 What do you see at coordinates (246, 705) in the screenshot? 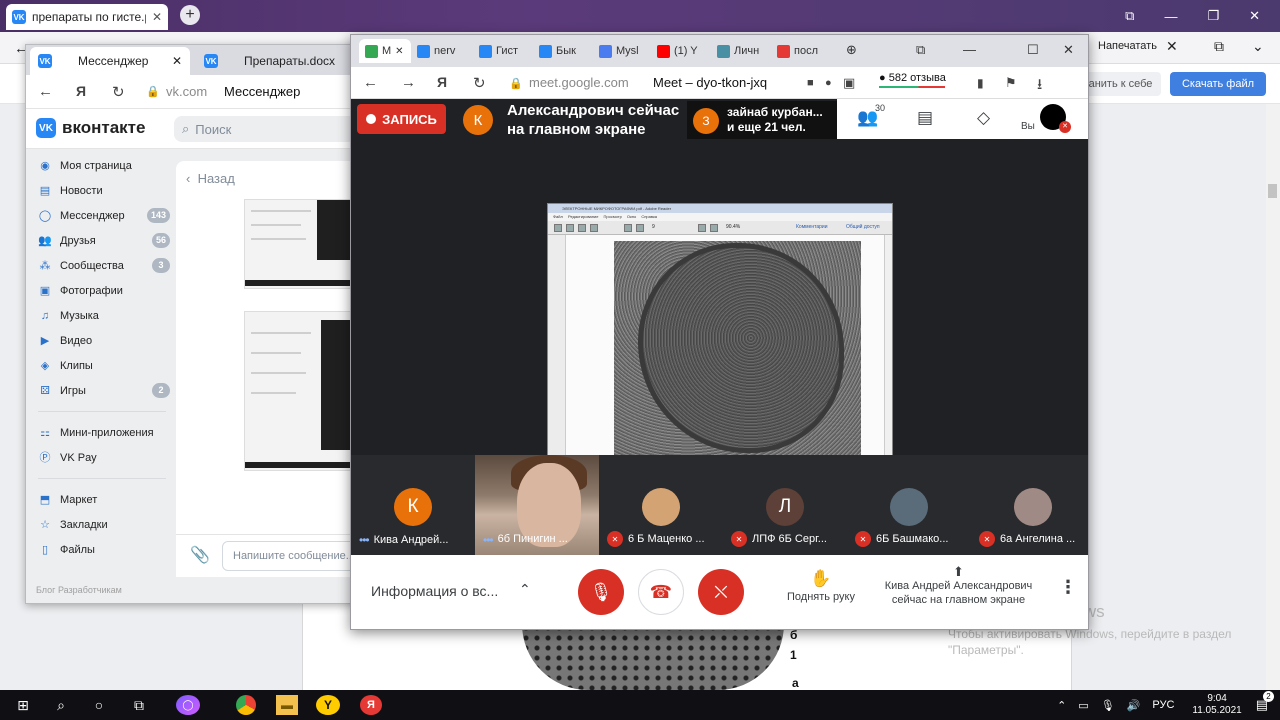
I see `chrome-icon` at bounding box center [246, 705].